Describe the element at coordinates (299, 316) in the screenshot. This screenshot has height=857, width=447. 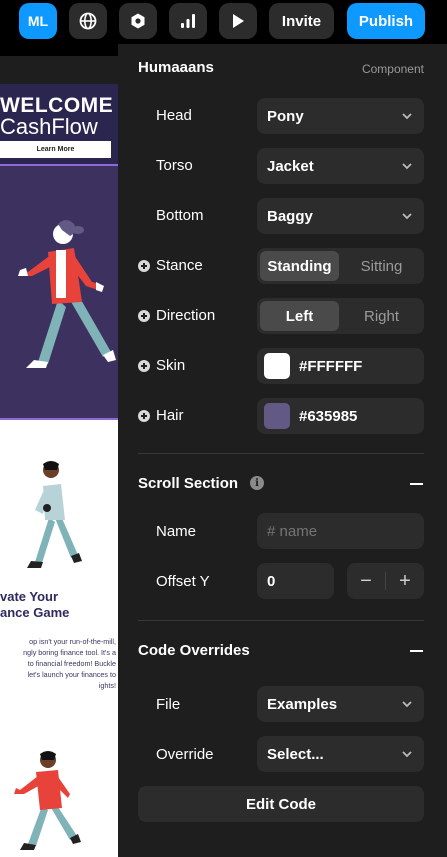
I see `direction-option-left: Left` at that location.